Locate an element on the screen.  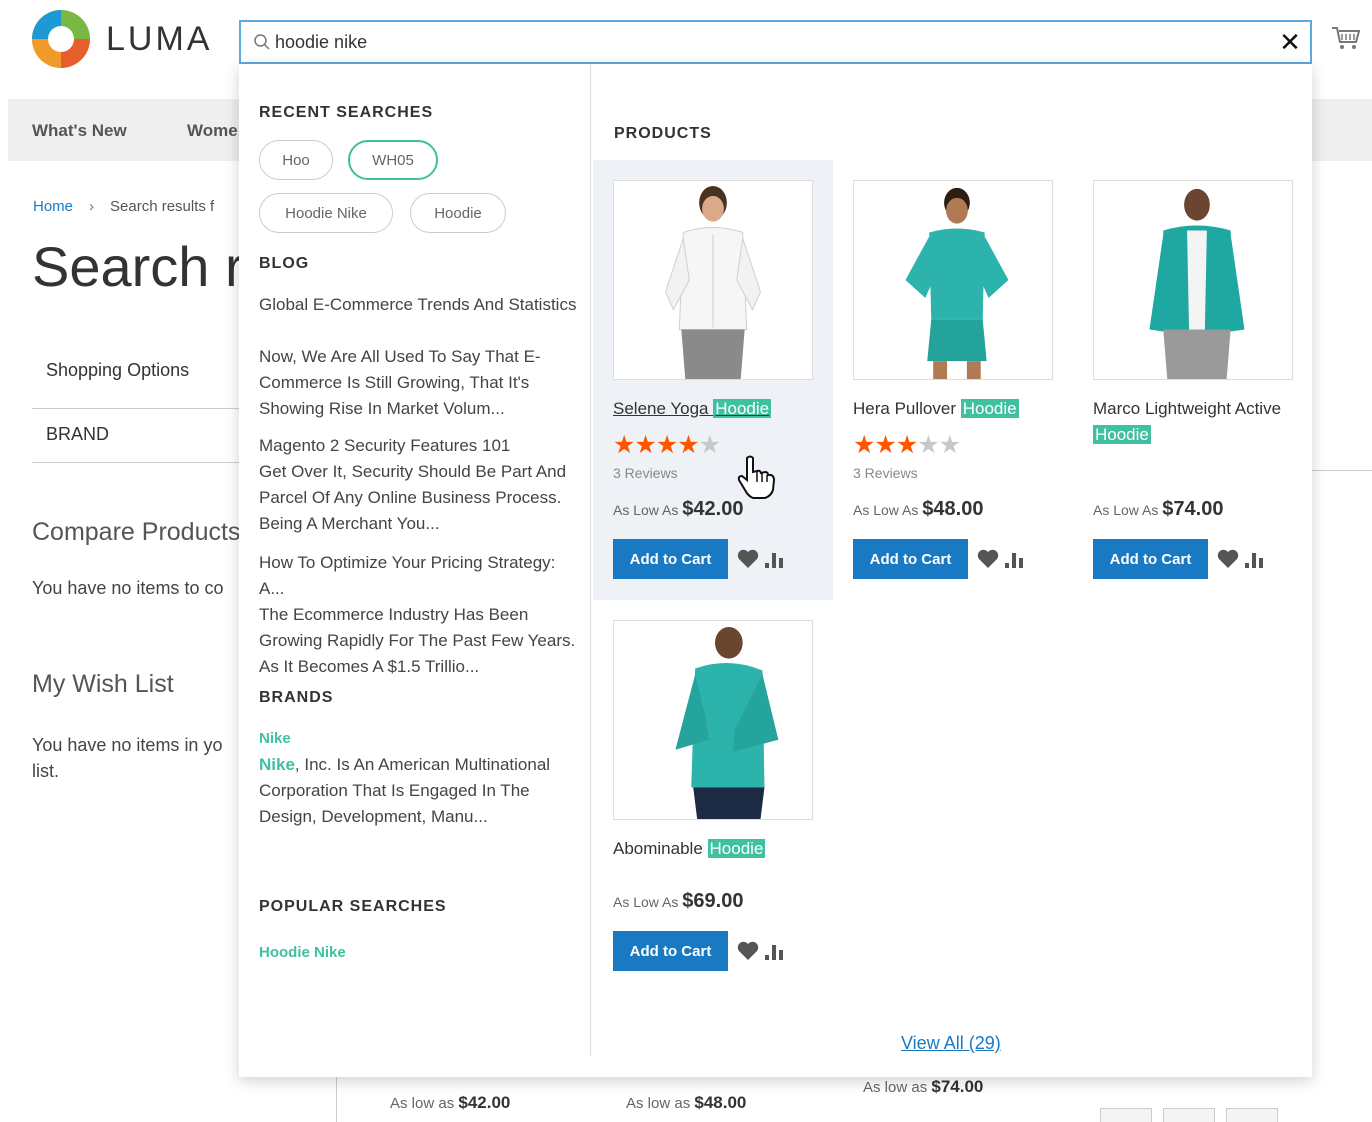
wishlist-title: My Wish List is located at coordinates (103, 684).